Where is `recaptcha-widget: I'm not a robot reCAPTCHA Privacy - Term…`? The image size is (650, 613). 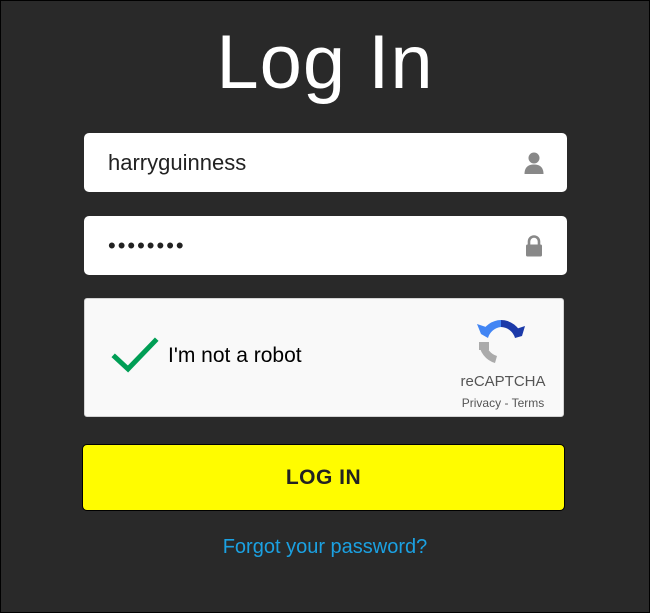 recaptcha-widget: I'm not a robot reCAPTCHA Privacy - Term… is located at coordinates (324, 357).